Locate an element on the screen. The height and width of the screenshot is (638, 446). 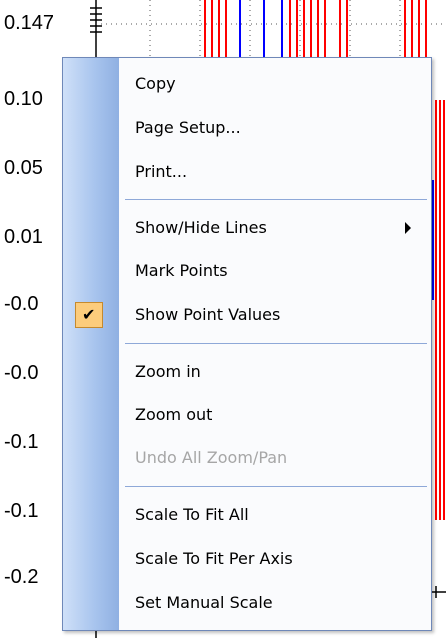
y-tick-label: 0.147 is located at coordinates (29, 23).